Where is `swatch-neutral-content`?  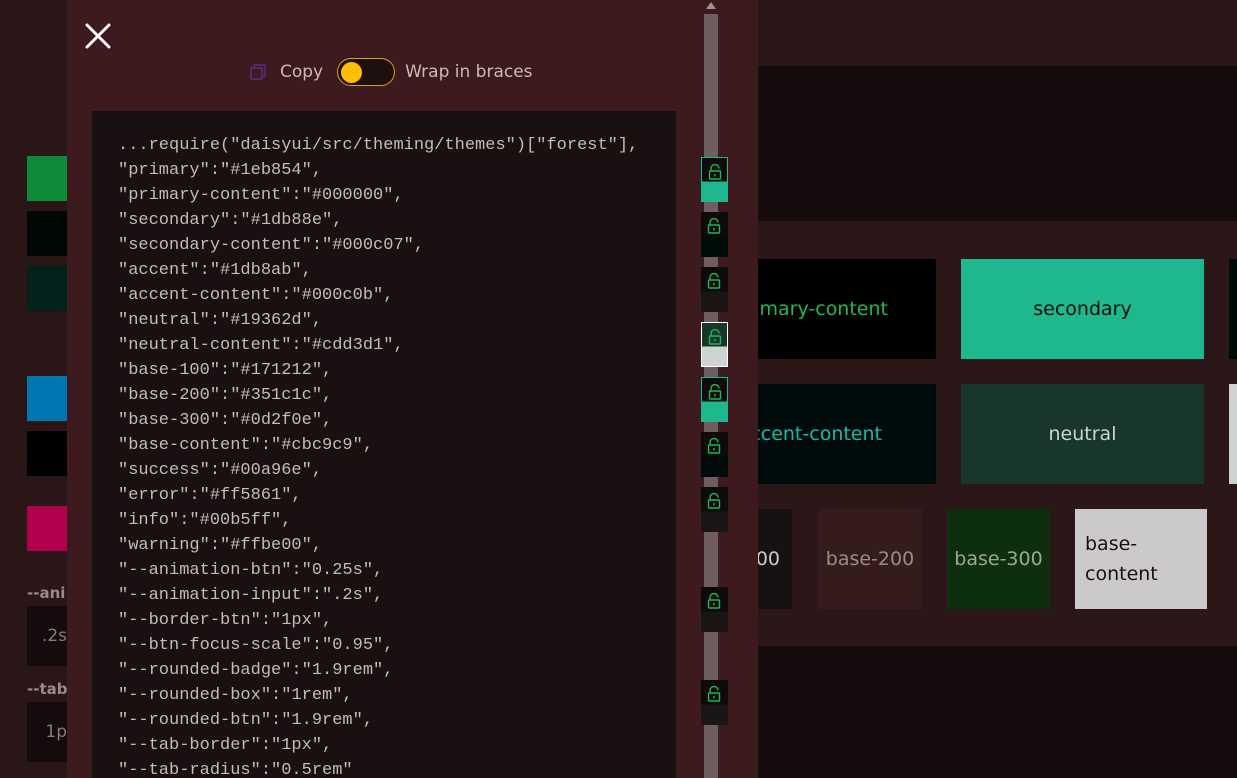
swatch-neutral-content is located at coordinates (1233, 434).